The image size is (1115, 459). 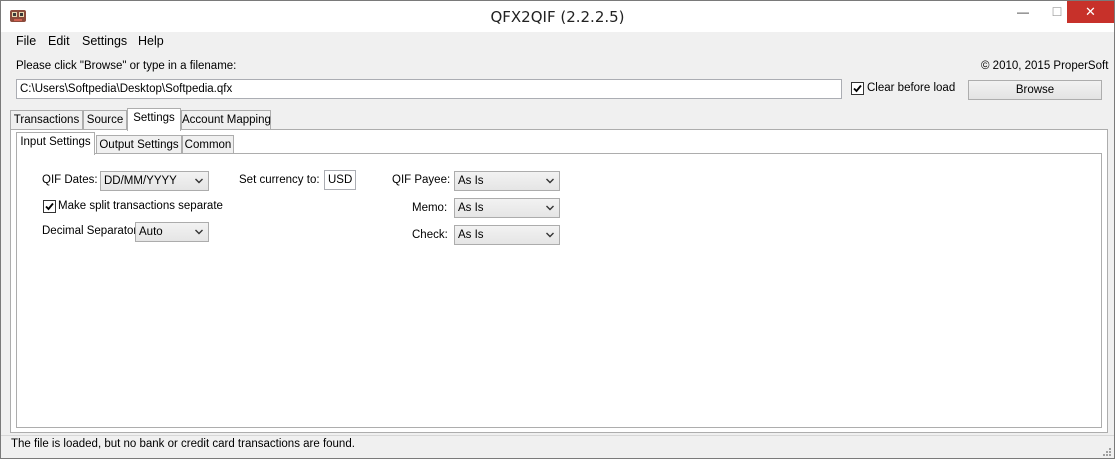 What do you see at coordinates (154, 119) in the screenshot?
I see `tab-settings: Settings` at bounding box center [154, 119].